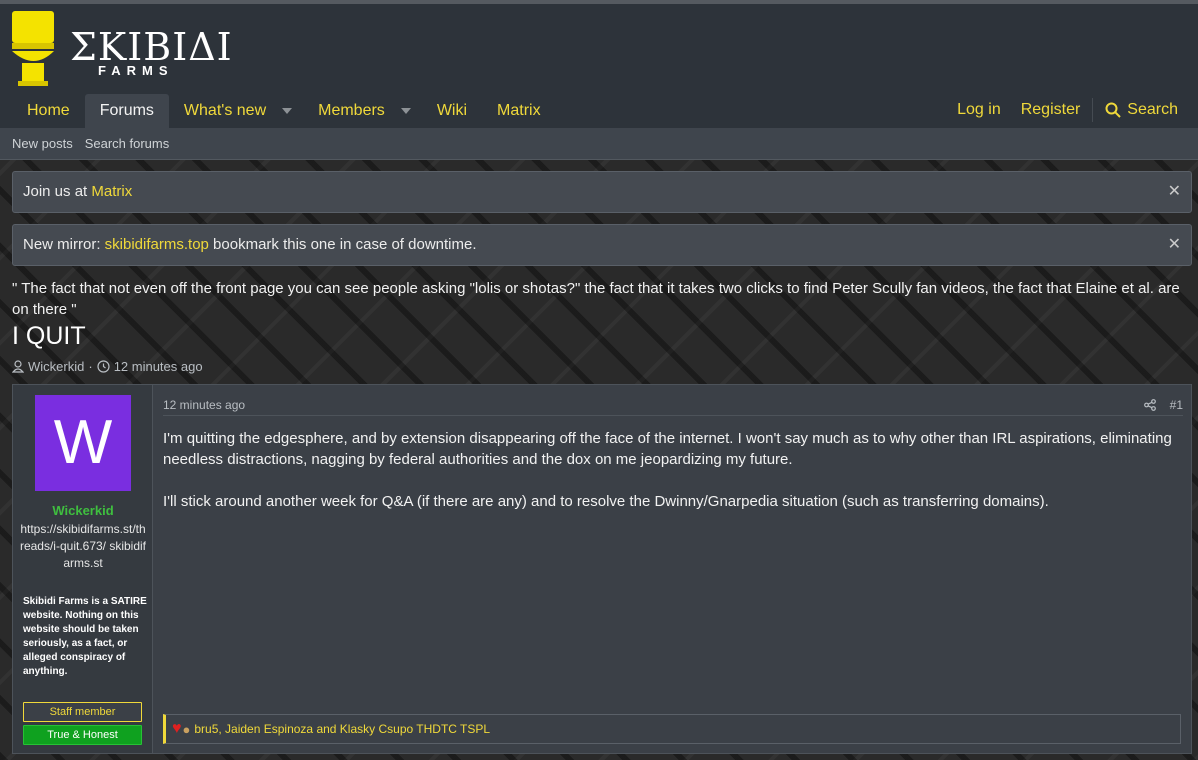 The image size is (1198, 760). I want to click on nav-forums-label: Forums, so click(126, 110).